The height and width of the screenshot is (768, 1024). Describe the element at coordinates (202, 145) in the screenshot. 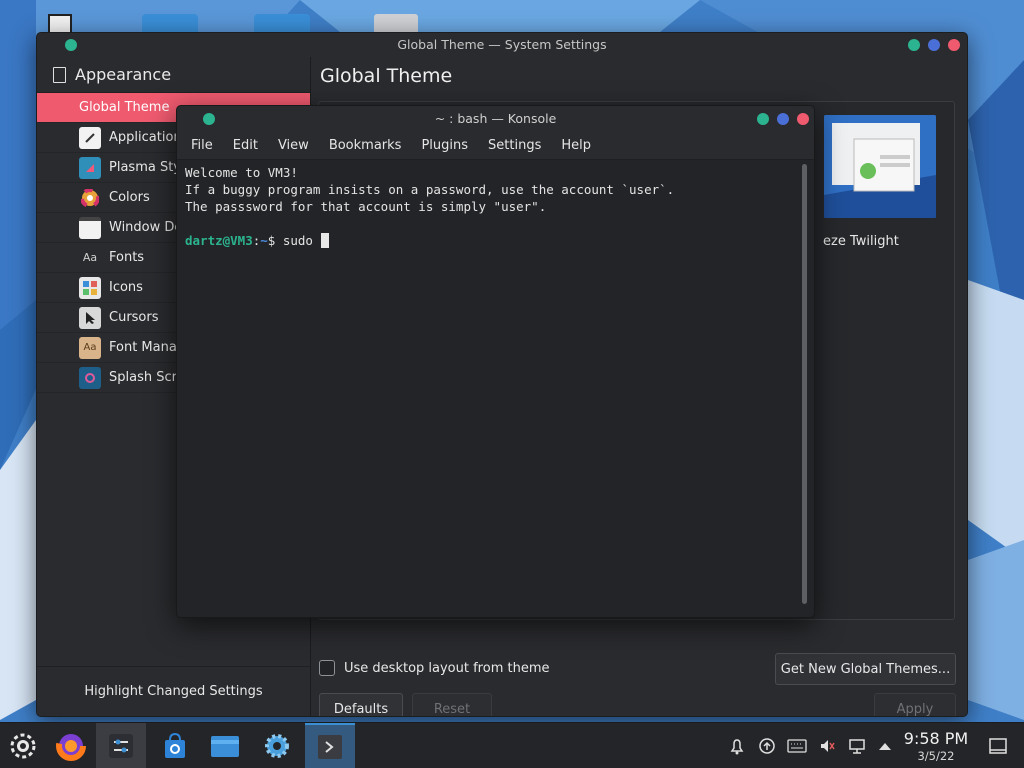

I see `menu-file: File` at that location.